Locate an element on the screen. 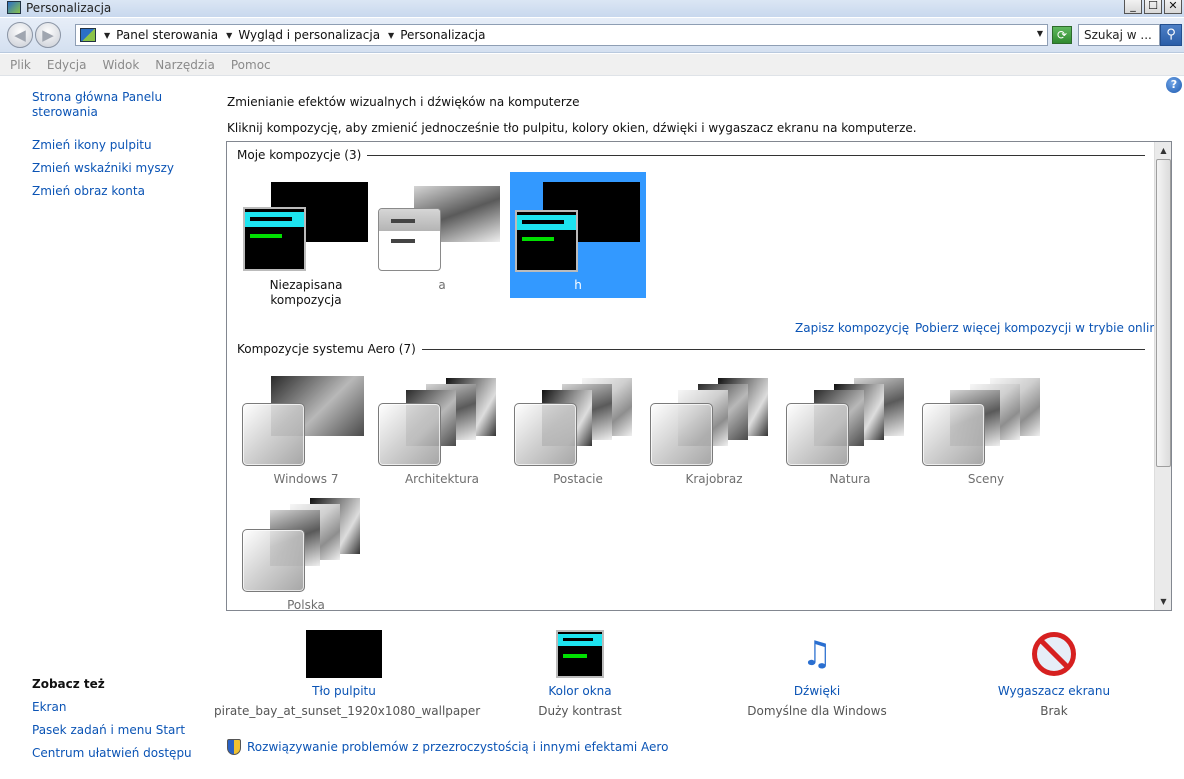  aero-themes-header: Kompozycje systemu Aero (7) is located at coordinates (691, 349).